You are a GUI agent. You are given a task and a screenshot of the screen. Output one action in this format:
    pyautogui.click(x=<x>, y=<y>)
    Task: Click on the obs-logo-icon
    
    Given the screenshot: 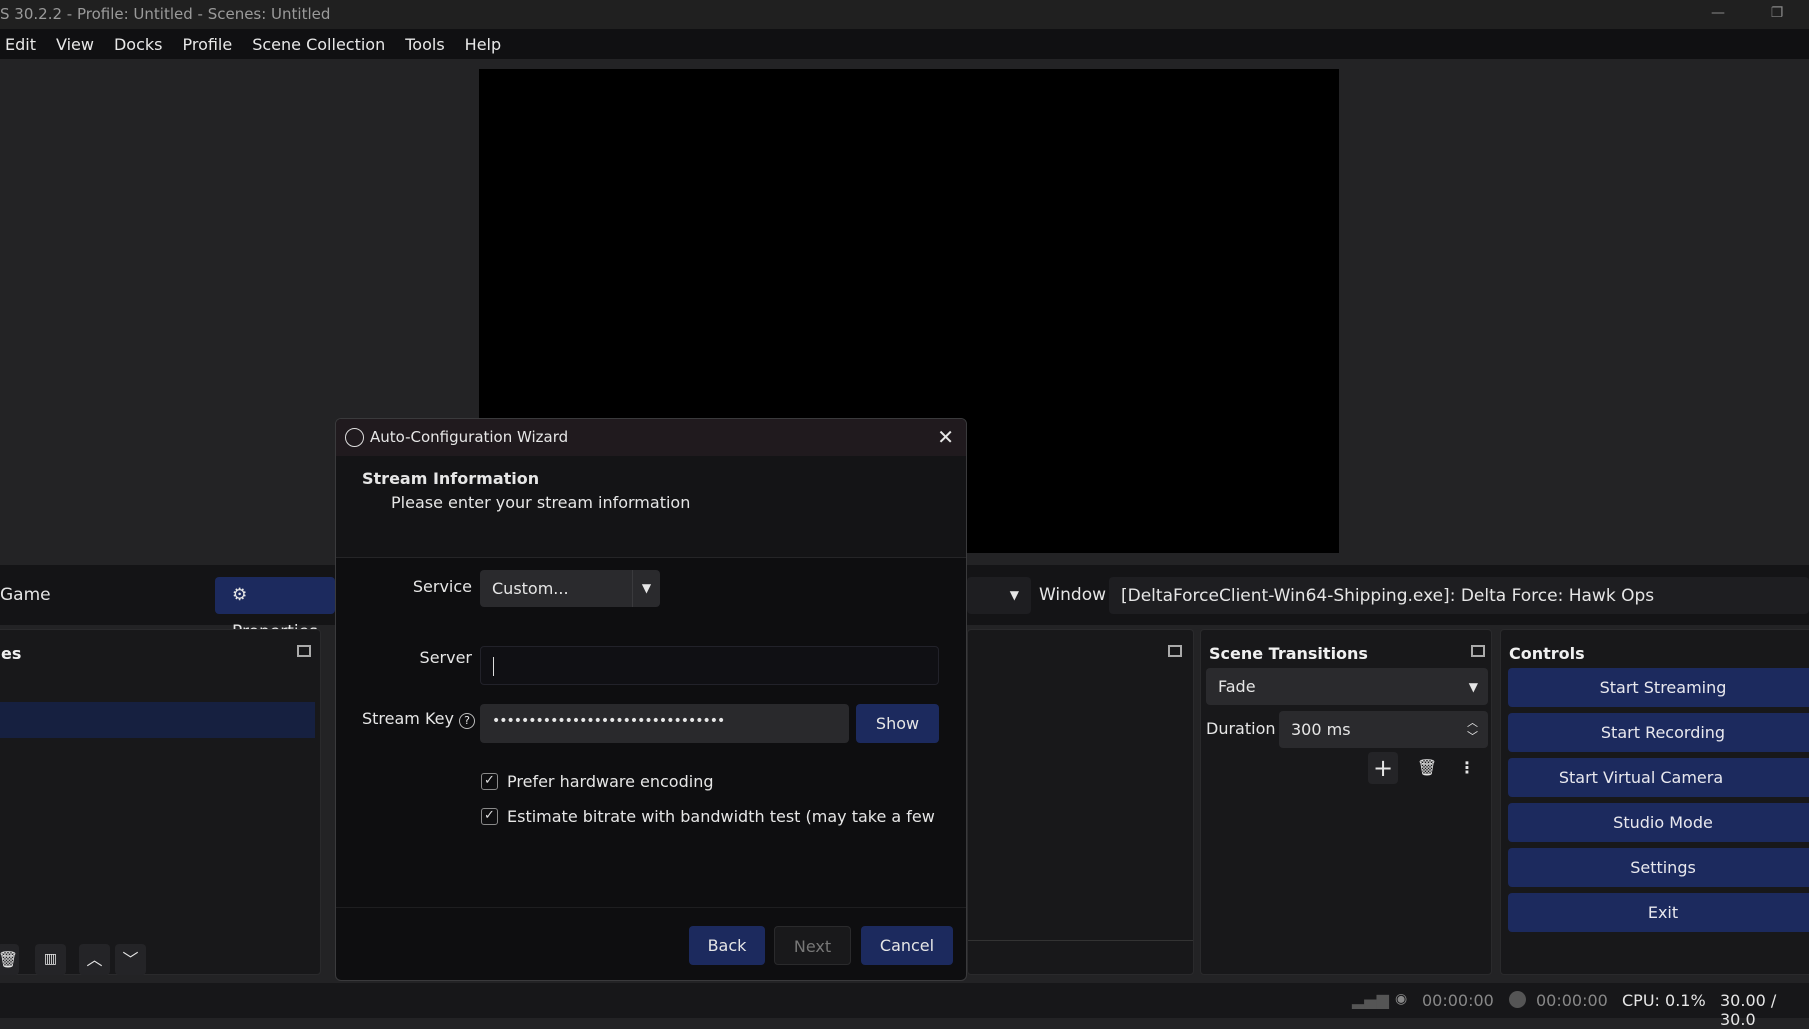 What is the action you would take?
    pyautogui.click(x=354, y=437)
    